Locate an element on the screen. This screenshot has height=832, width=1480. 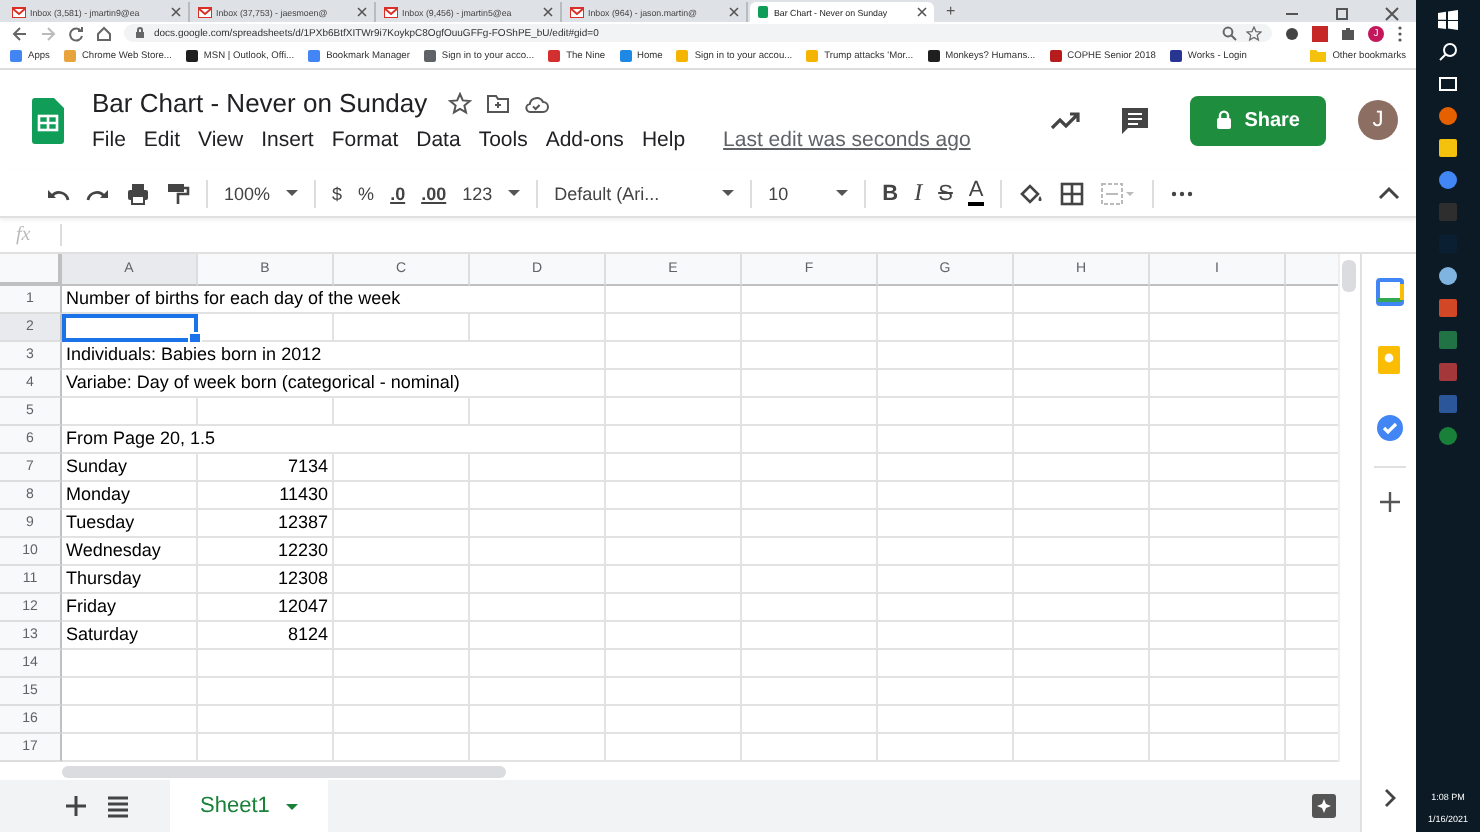
share-button: Share is located at coordinates (1258, 120).